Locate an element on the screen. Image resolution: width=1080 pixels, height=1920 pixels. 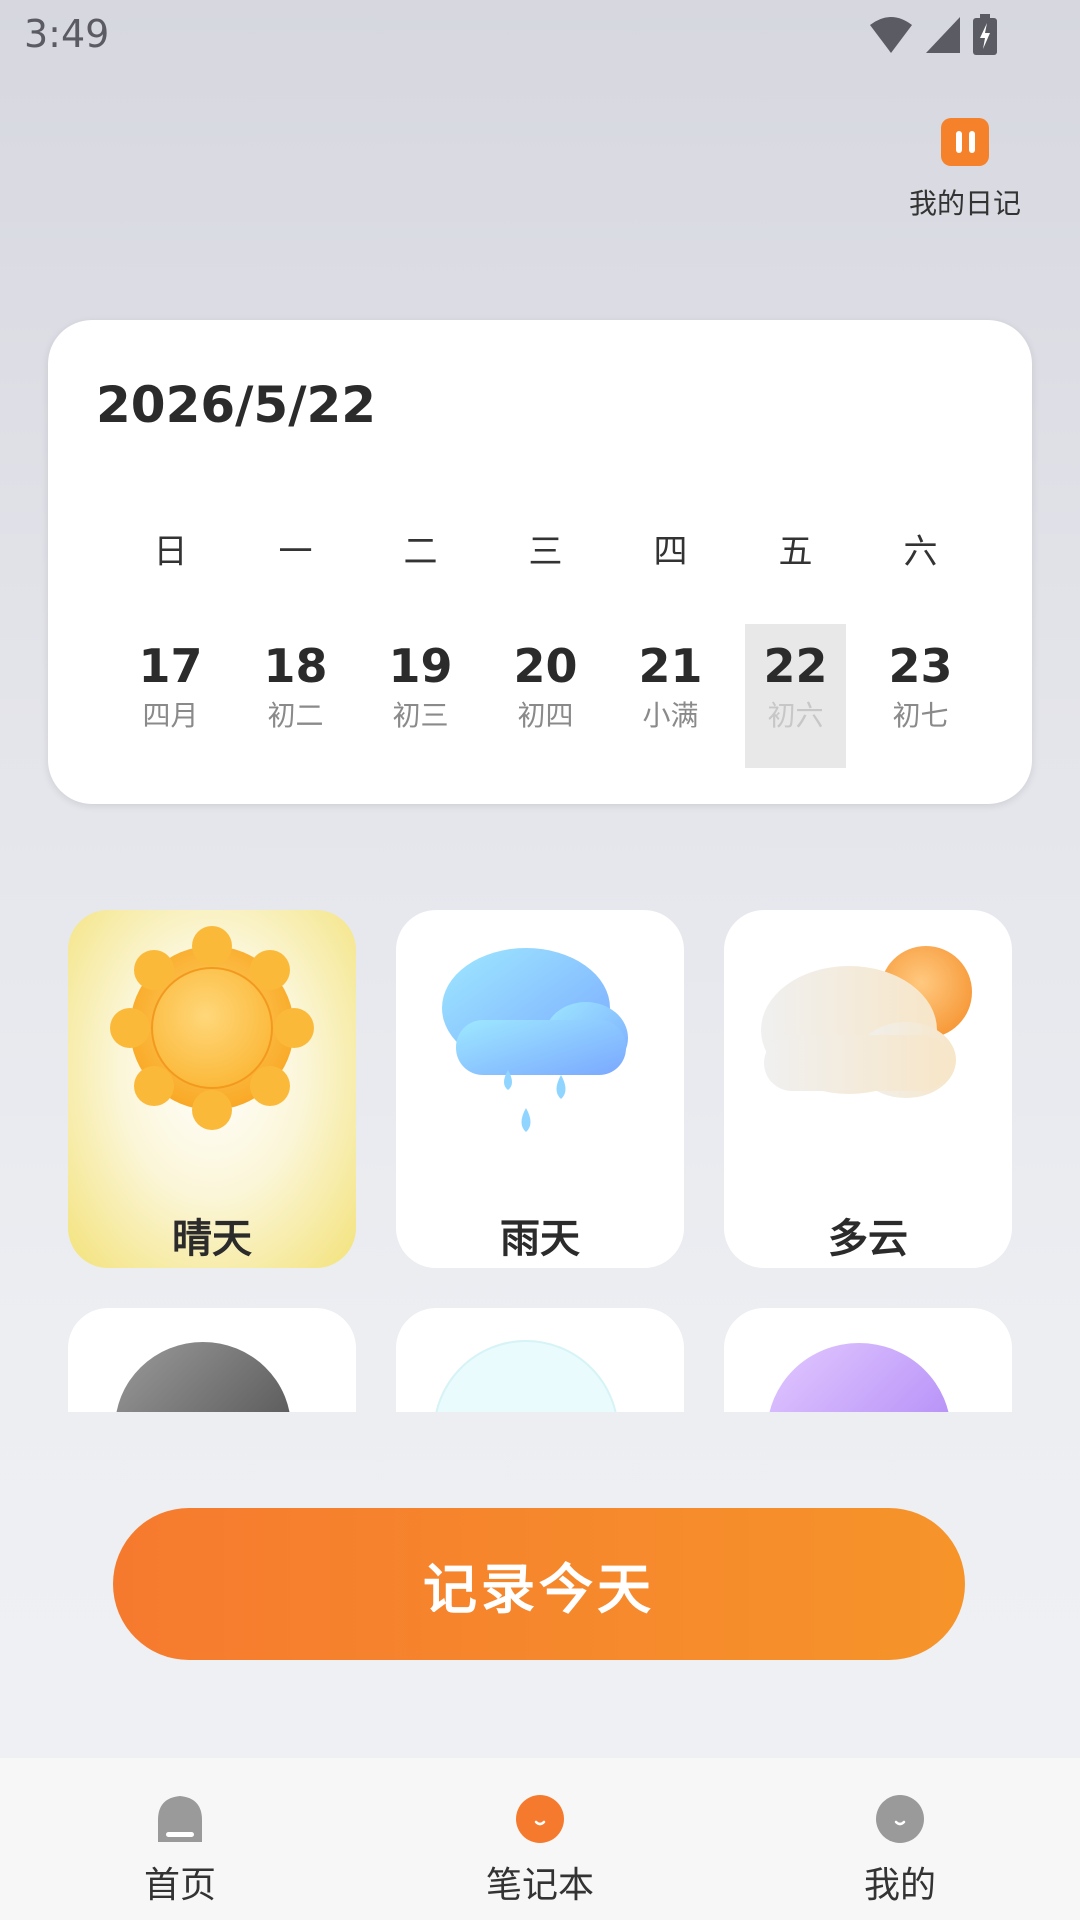
status-time: 3:49 is located at coordinates (67, 34).